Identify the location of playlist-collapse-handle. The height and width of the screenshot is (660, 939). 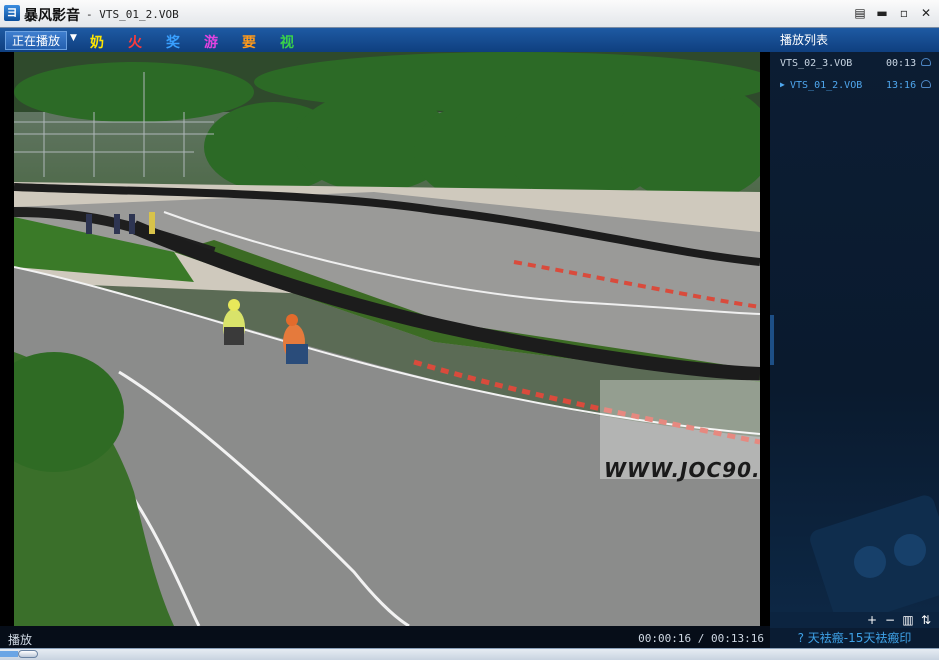
(772, 340).